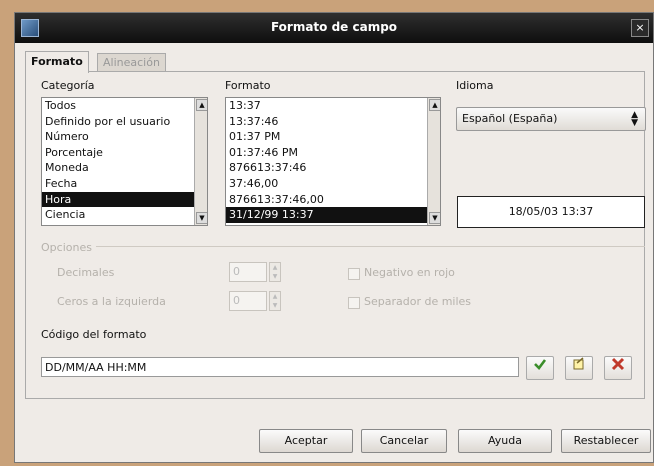 This screenshot has width=654, height=466. I want to click on decimales-value: 0, so click(248, 272).